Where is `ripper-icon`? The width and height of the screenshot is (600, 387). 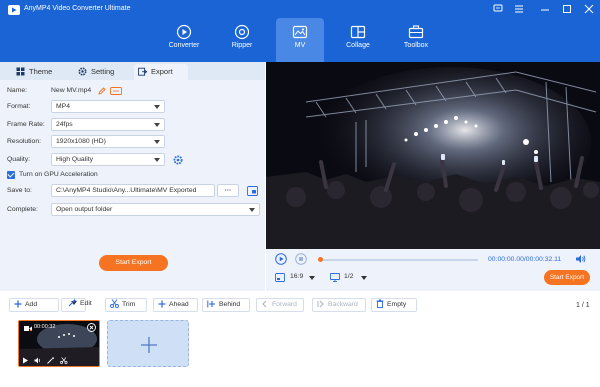
ripper-icon is located at coordinates (242, 32).